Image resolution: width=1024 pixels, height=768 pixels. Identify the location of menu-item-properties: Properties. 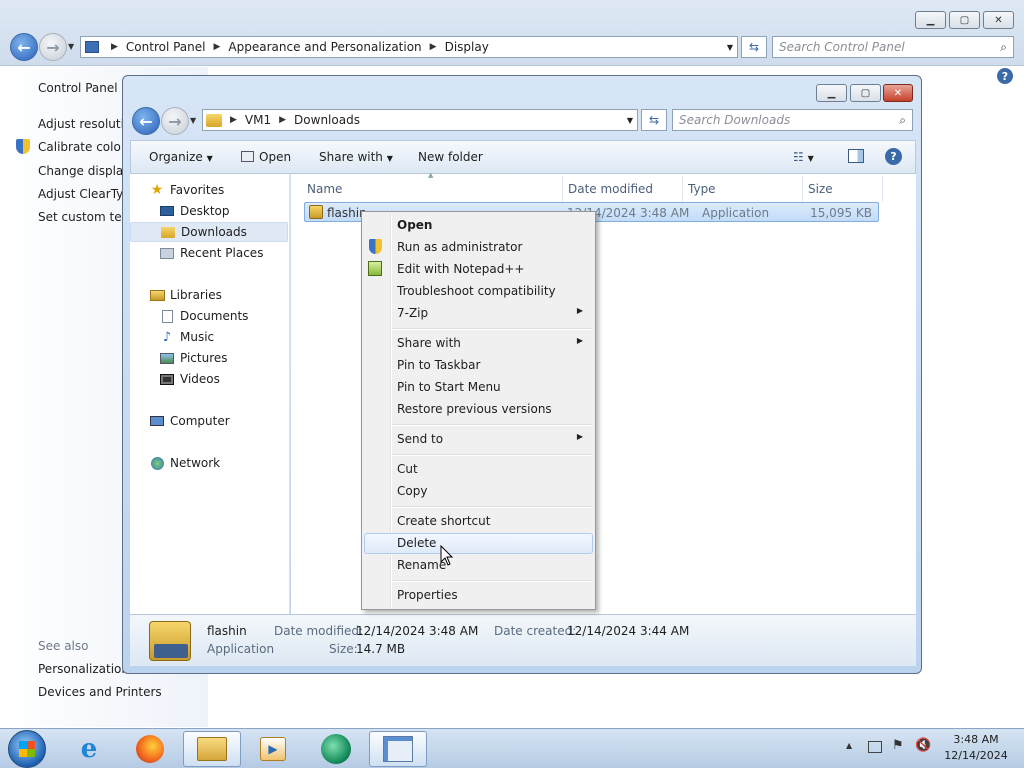
(478, 595).